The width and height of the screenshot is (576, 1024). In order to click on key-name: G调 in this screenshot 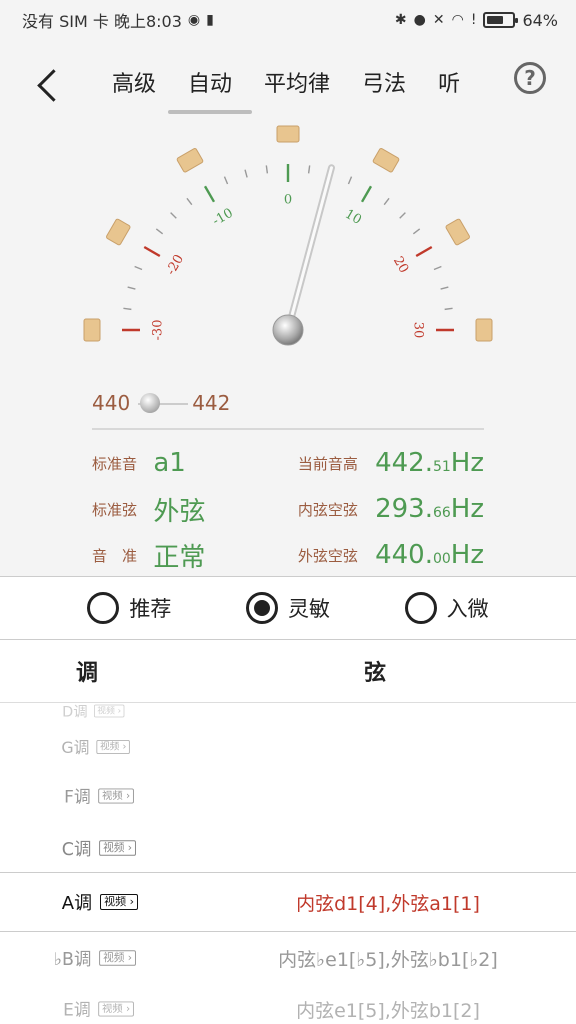, I will do `click(75, 748)`.